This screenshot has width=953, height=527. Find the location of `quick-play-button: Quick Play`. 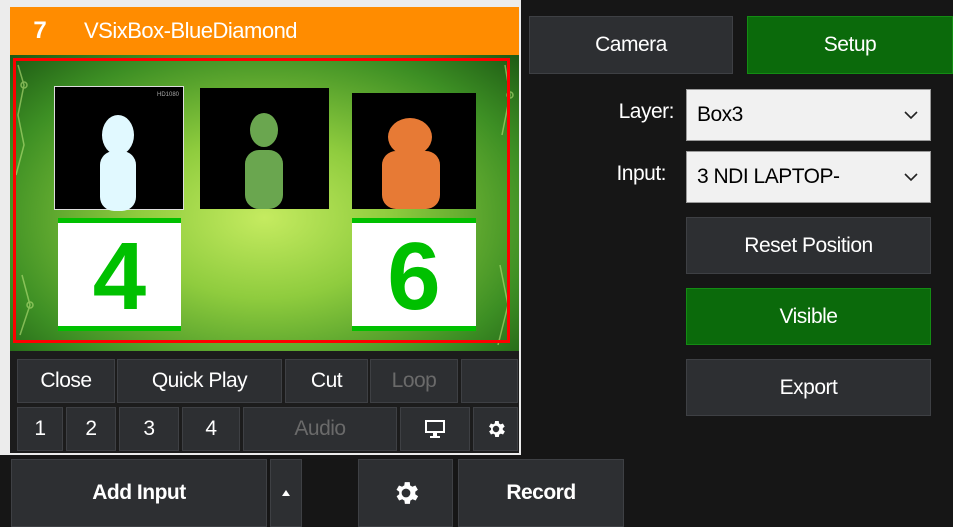

quick-play-button: Quick Play is located at coordinates (199, 381).